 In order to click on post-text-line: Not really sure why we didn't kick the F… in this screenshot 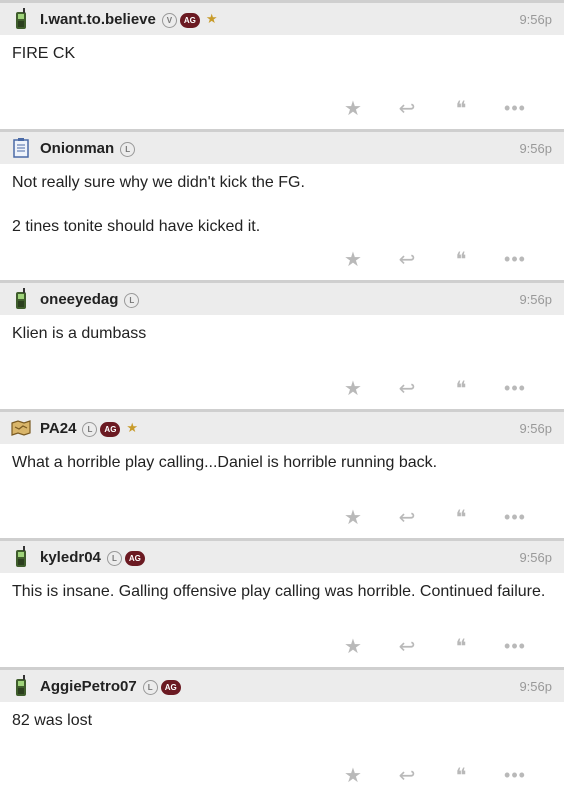, I will do `click(158, 182)`.